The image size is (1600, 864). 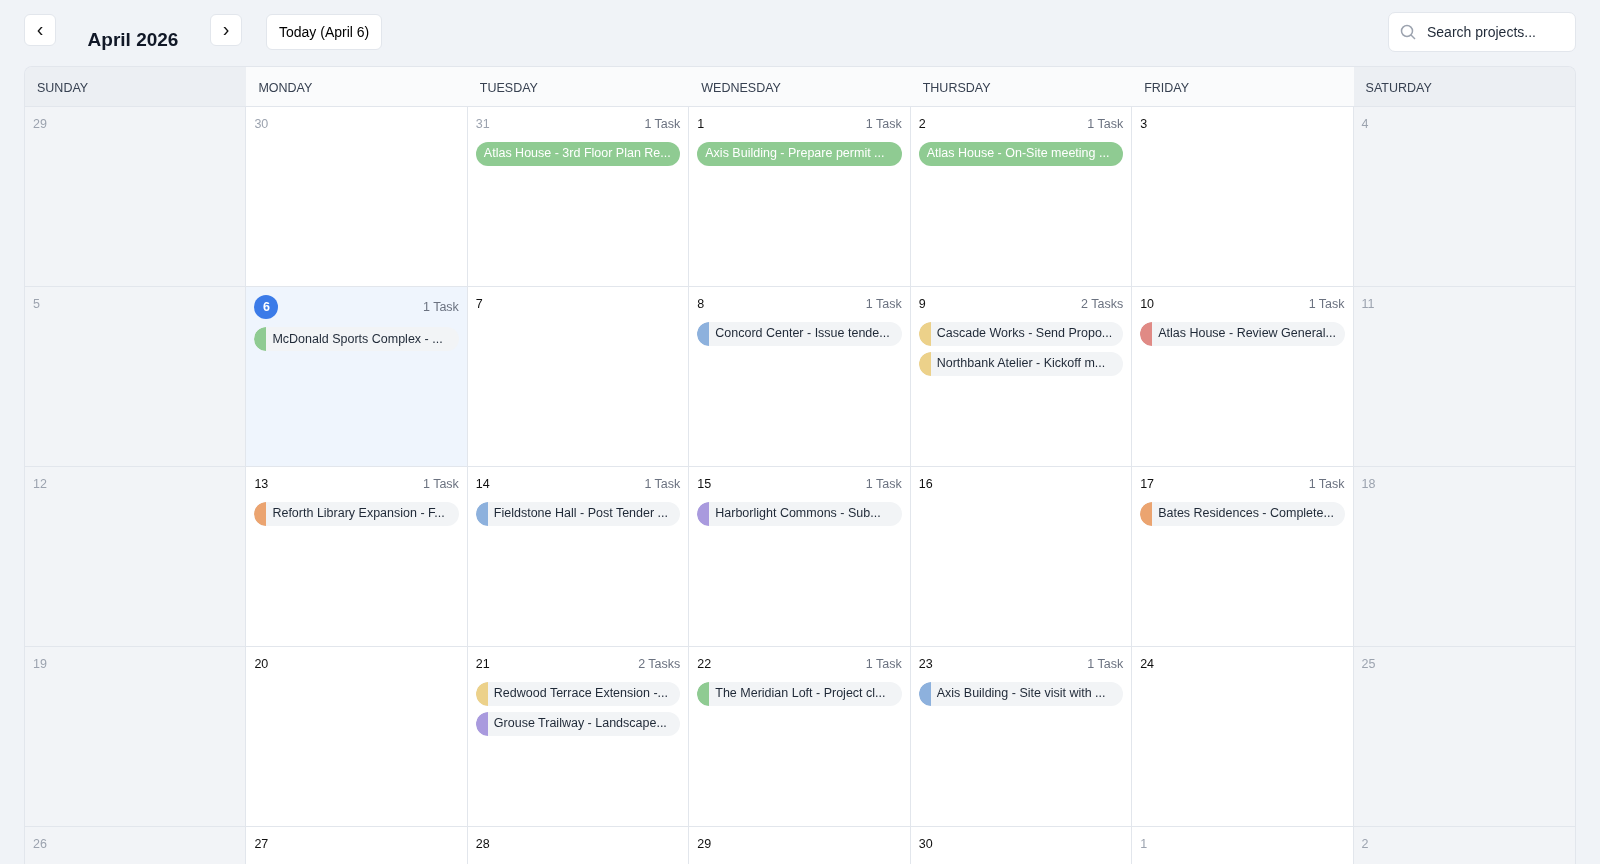 I want to click on weekday-header: SUNDAY, so click(x=136, y=87).